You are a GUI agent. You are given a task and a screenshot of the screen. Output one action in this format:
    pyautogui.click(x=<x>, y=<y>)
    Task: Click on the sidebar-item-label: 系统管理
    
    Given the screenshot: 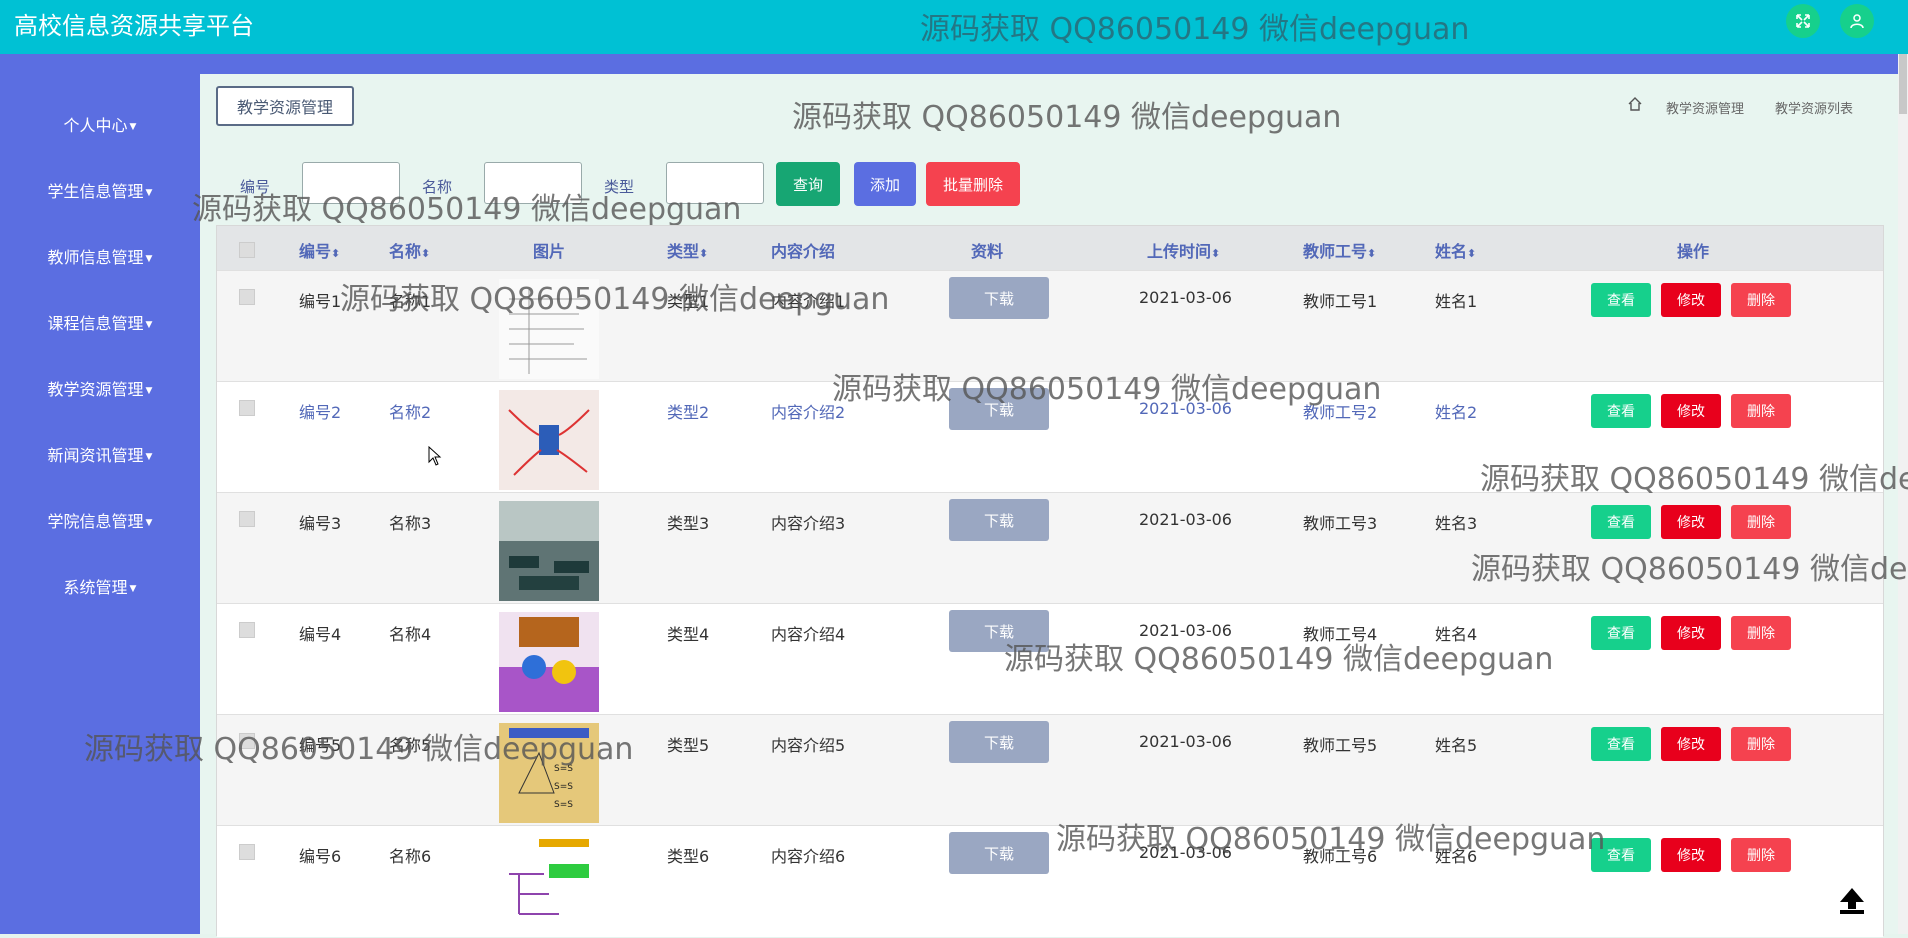 What is the action you would take?
    pyautogui.click(x=95, y=587)
    